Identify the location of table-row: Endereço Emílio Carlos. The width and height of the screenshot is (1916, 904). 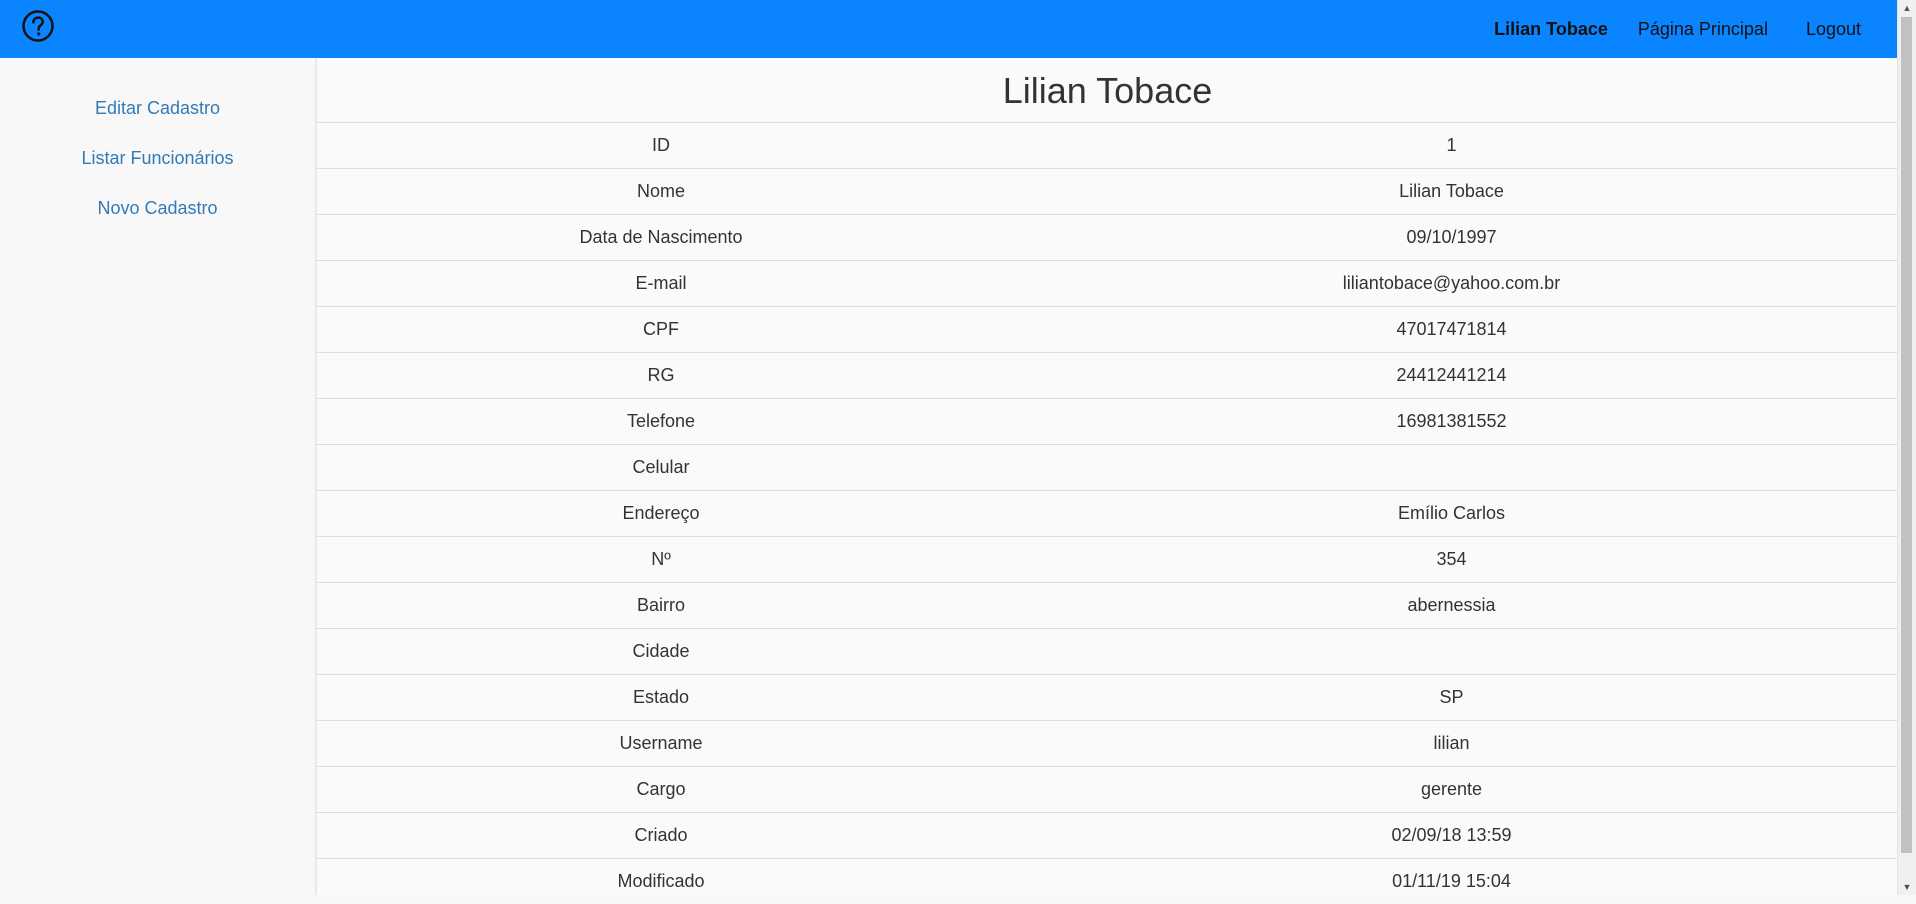
(1107, 513).